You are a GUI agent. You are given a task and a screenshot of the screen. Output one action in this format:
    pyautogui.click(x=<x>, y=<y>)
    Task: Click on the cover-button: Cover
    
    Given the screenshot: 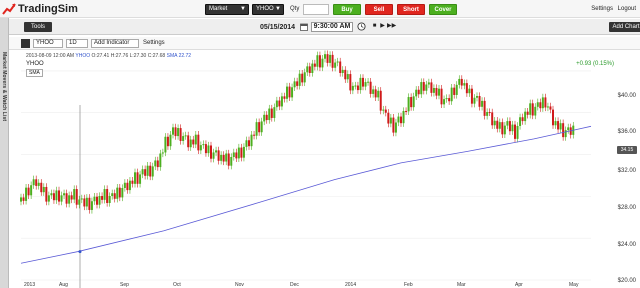 What is the action you would take?
    pyautogui.click(x=443, y=9)
    